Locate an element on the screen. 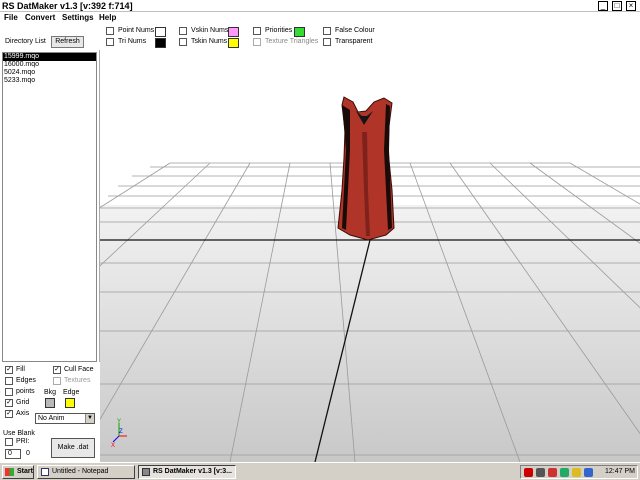 The height and width of the screenshot is (480, 640). point-nums-label: Point Nums is located at coordinates (136, 30).